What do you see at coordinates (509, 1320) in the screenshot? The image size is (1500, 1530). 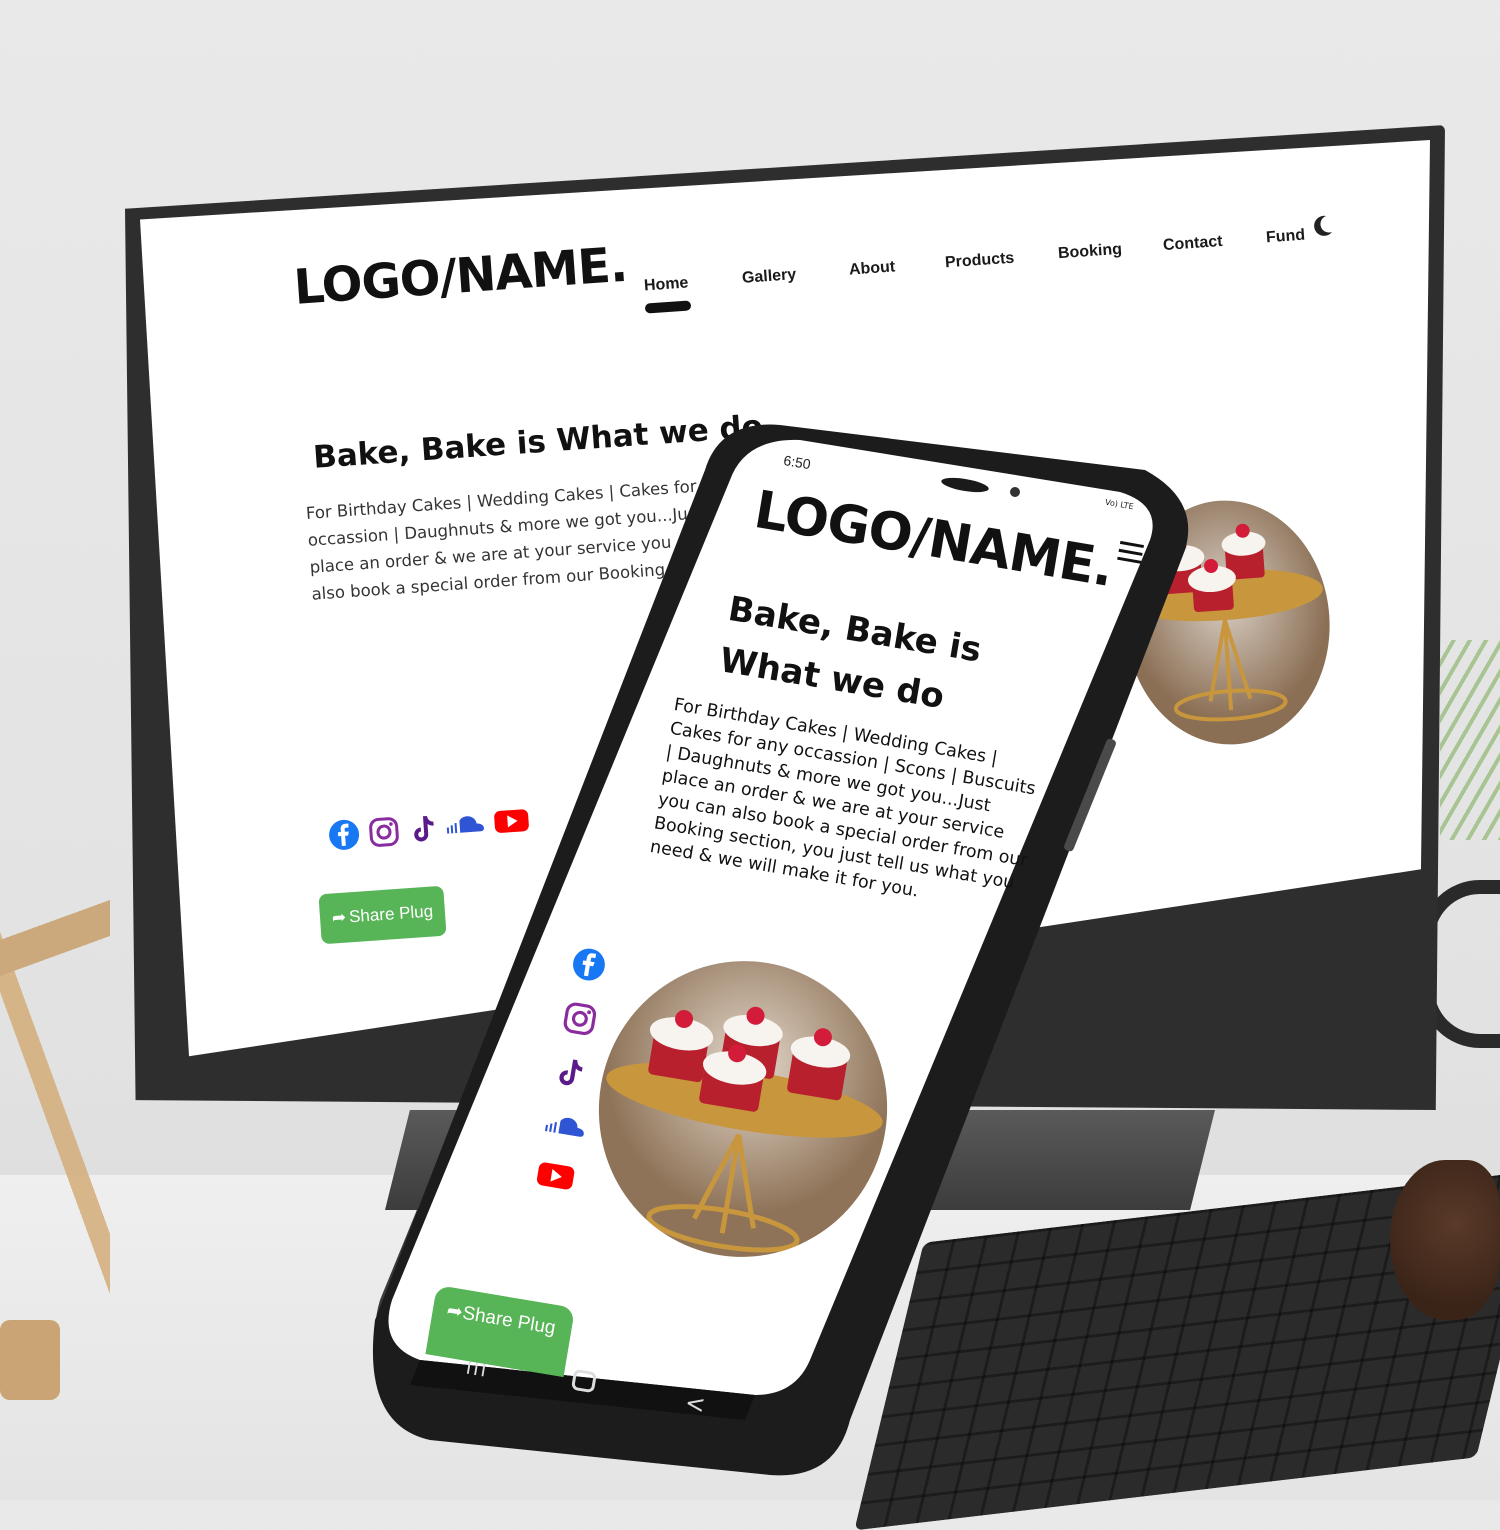 I see `phone-share-label: Share Plug` at bounding box center [509, 1320].